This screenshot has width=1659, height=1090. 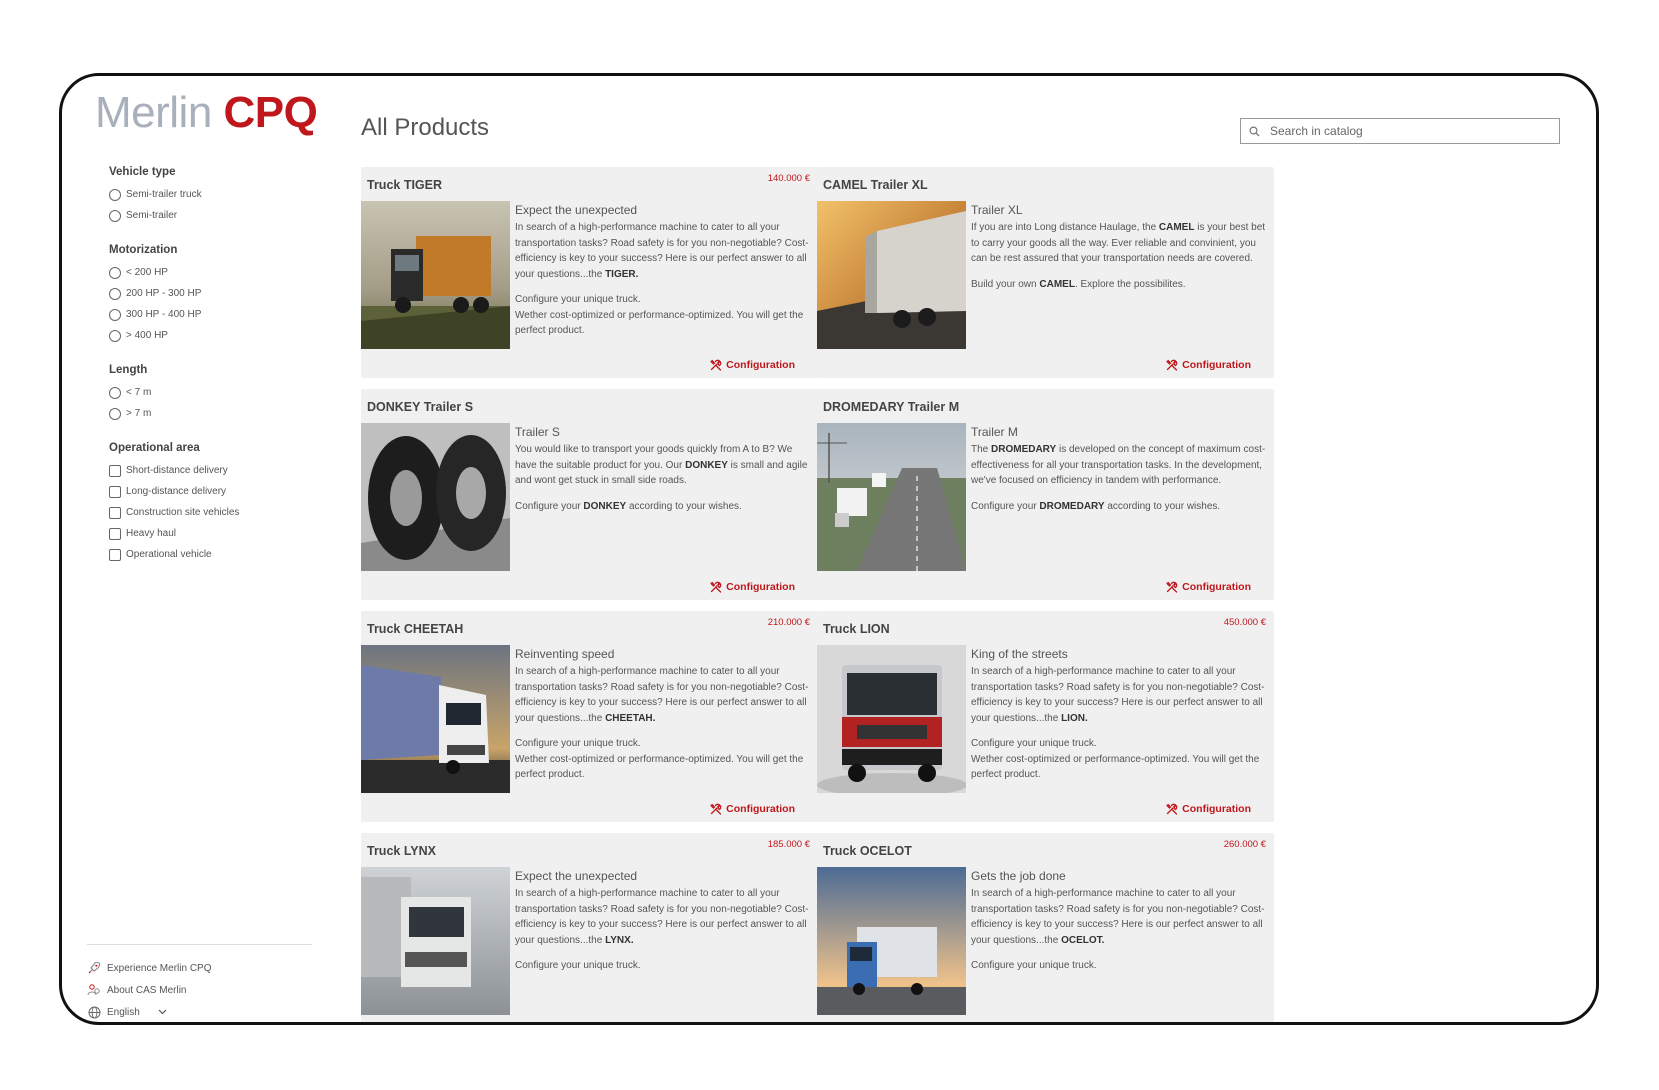 I want to click on filter-option: > 7 m, so click(x=209, y=413).